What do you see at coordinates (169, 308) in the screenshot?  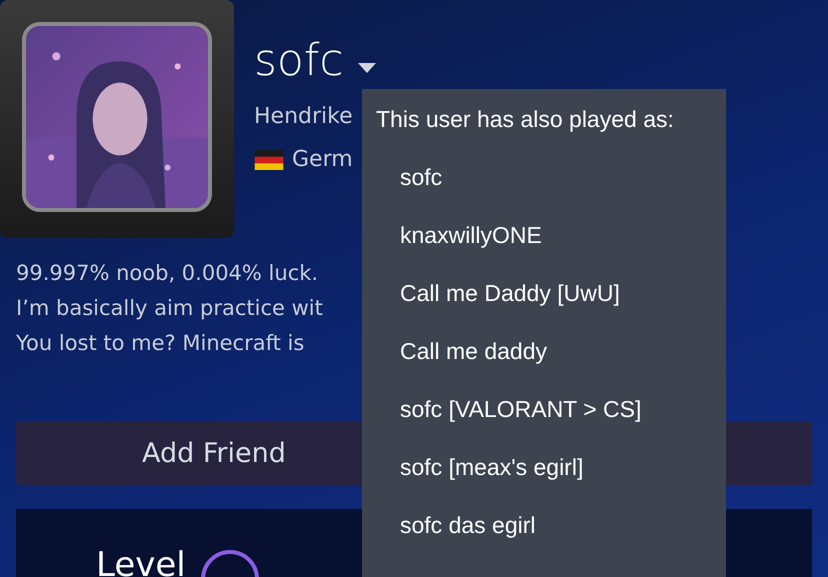 I see `summary-line: I’m basically aim practice wit` at bounding box center [169, 308].